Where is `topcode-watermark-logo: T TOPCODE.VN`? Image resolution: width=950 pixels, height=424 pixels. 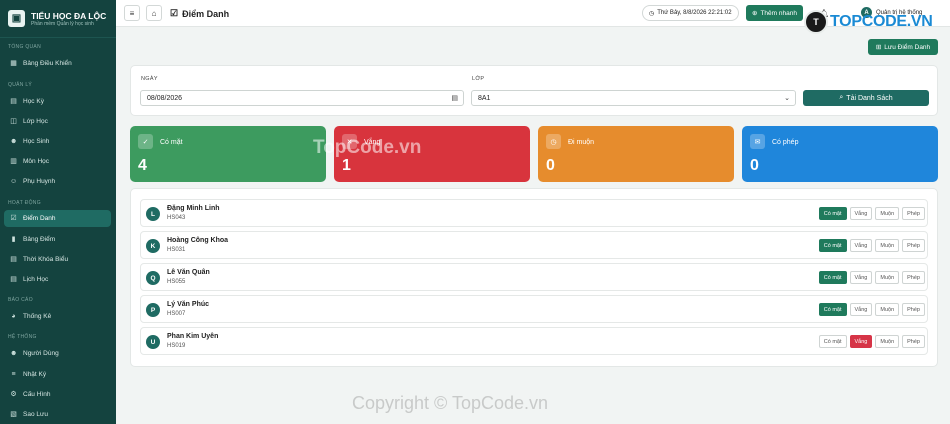 topcode-watermark-logo: T TOPCODE.VN is located at coordinates (868, 22).